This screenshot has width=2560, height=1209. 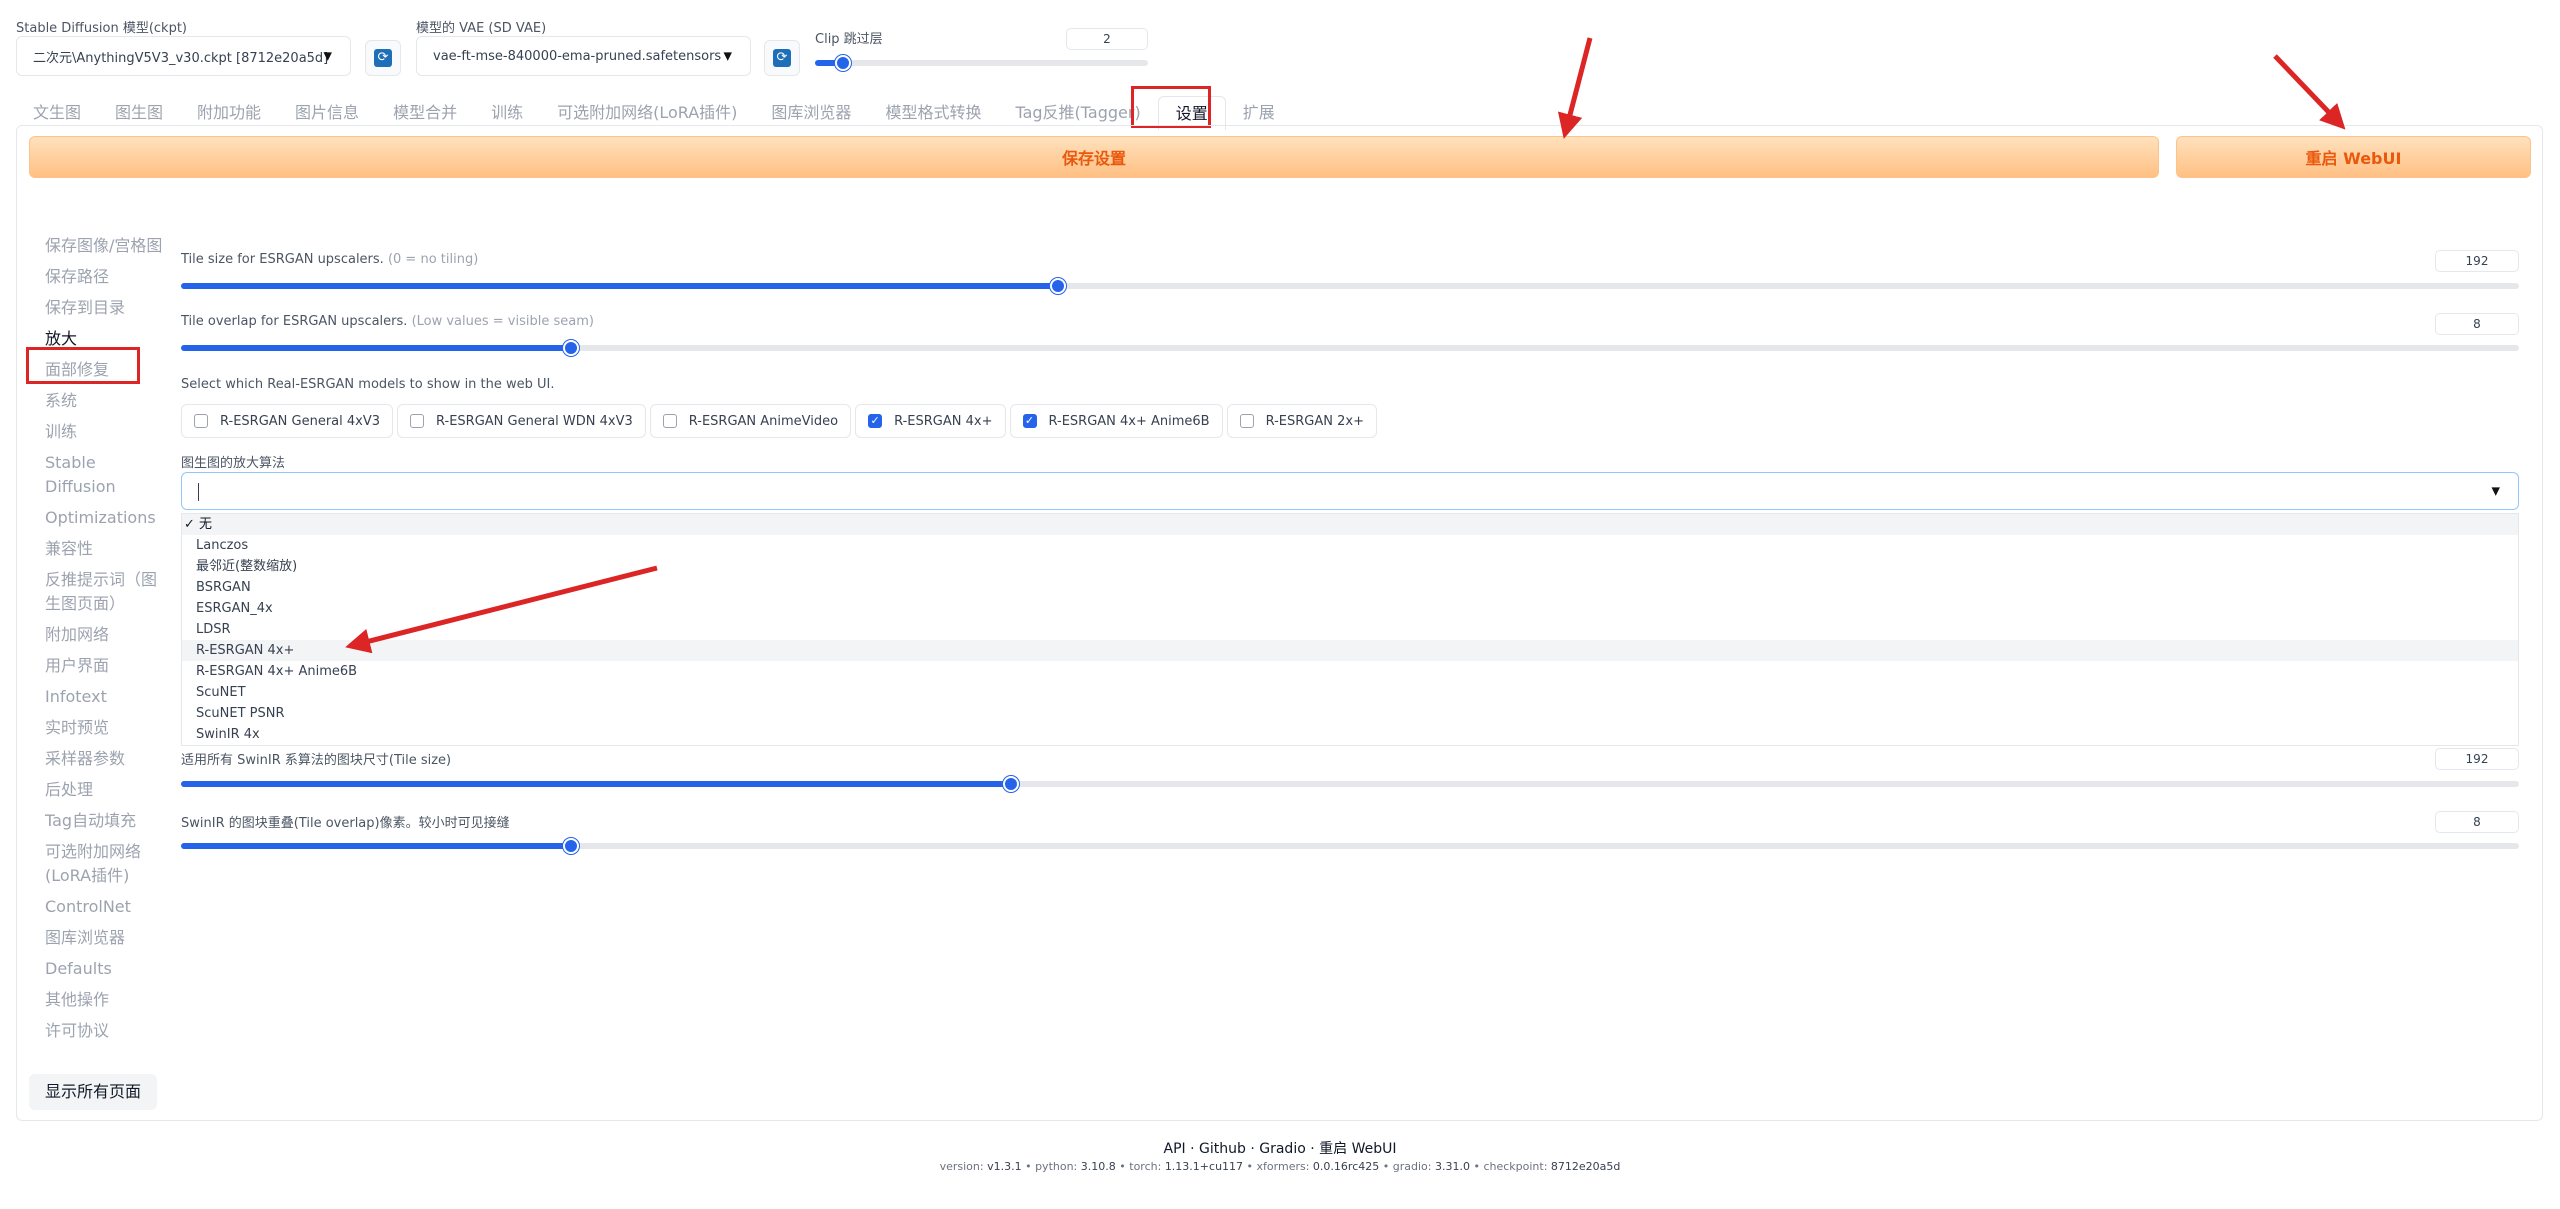 What do you see at coordinates (501, 609) in the screenshot?
I see `arrow-to-r-esrgan` at bounding box center [501, 609].